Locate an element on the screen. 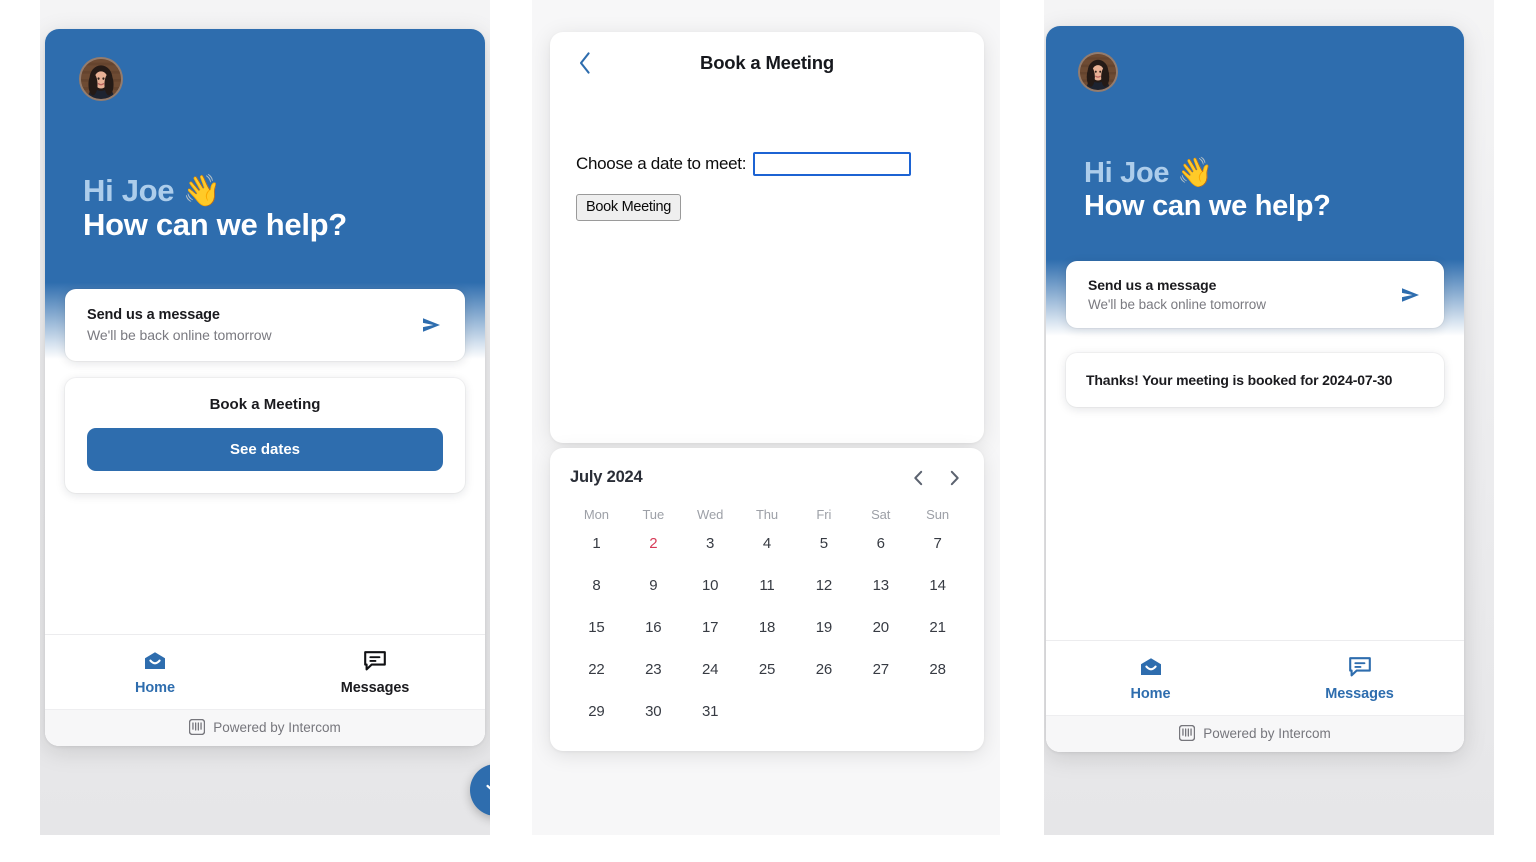 This screenshot has width=1536, height=862. calendar-day: 27 is located at coordinates (880, 669).